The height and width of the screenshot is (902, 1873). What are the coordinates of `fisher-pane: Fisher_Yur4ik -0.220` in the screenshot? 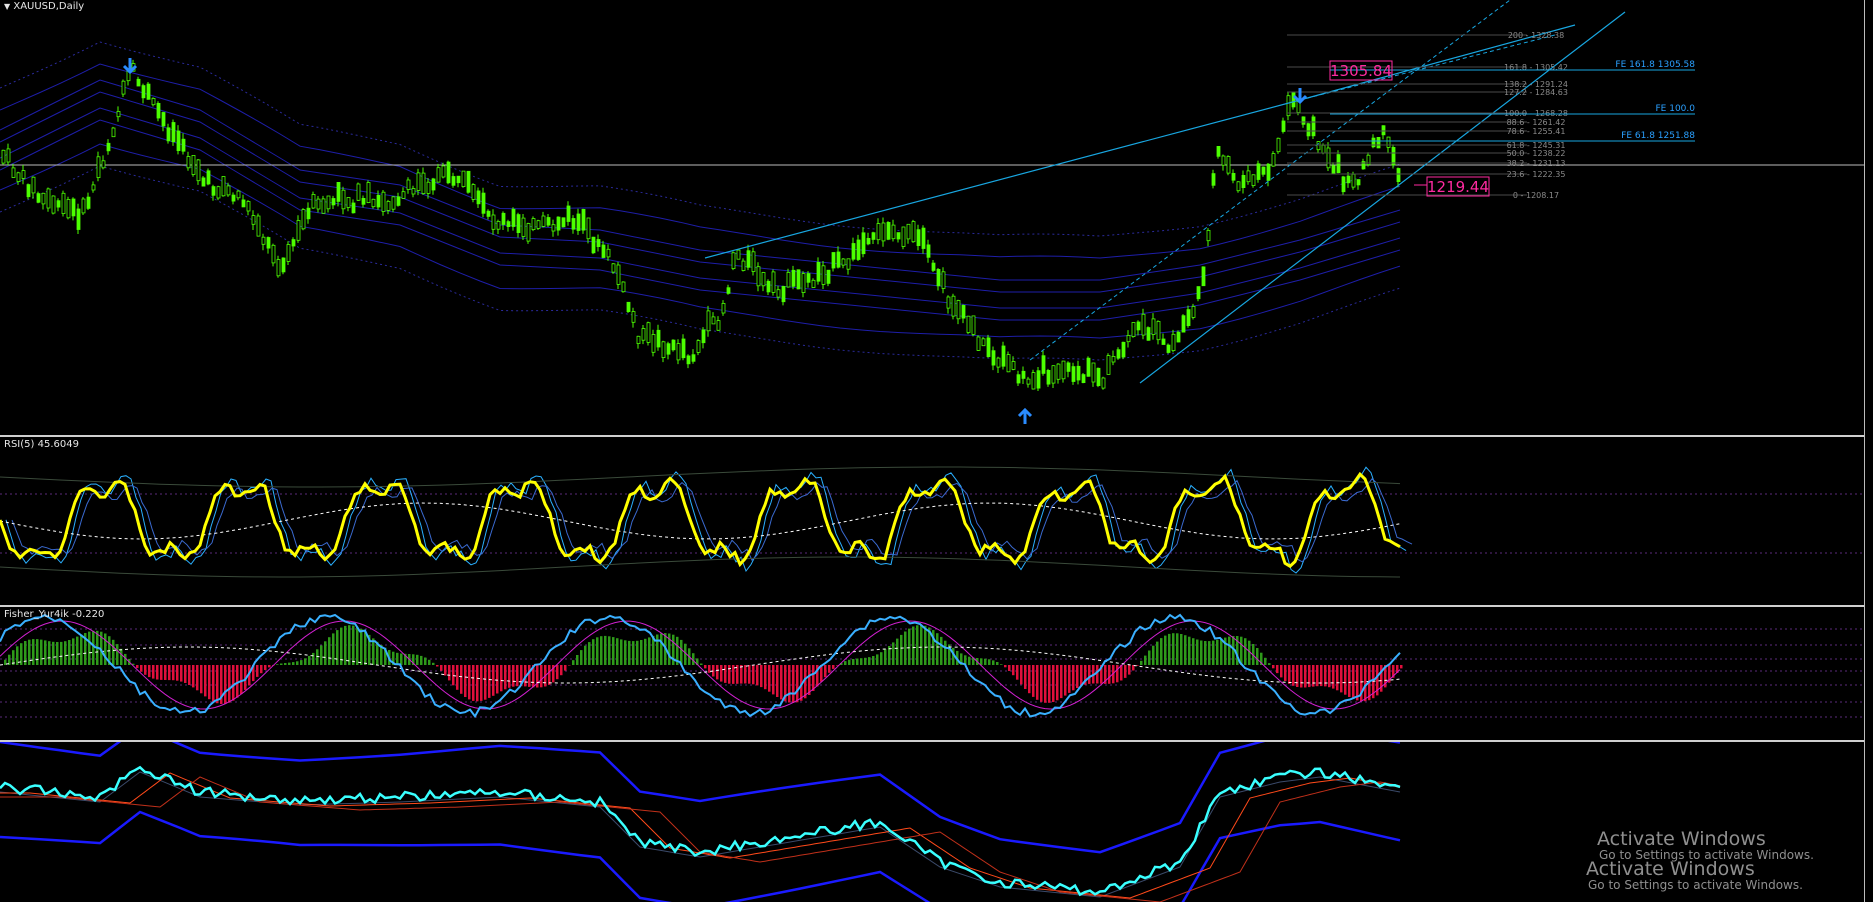 It's located at (932, 673).